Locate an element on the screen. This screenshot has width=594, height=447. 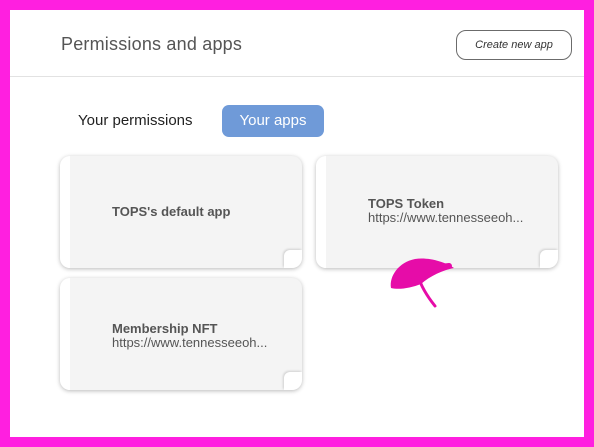
umbrella-scribble-icon is located at coordinates (422, 283).